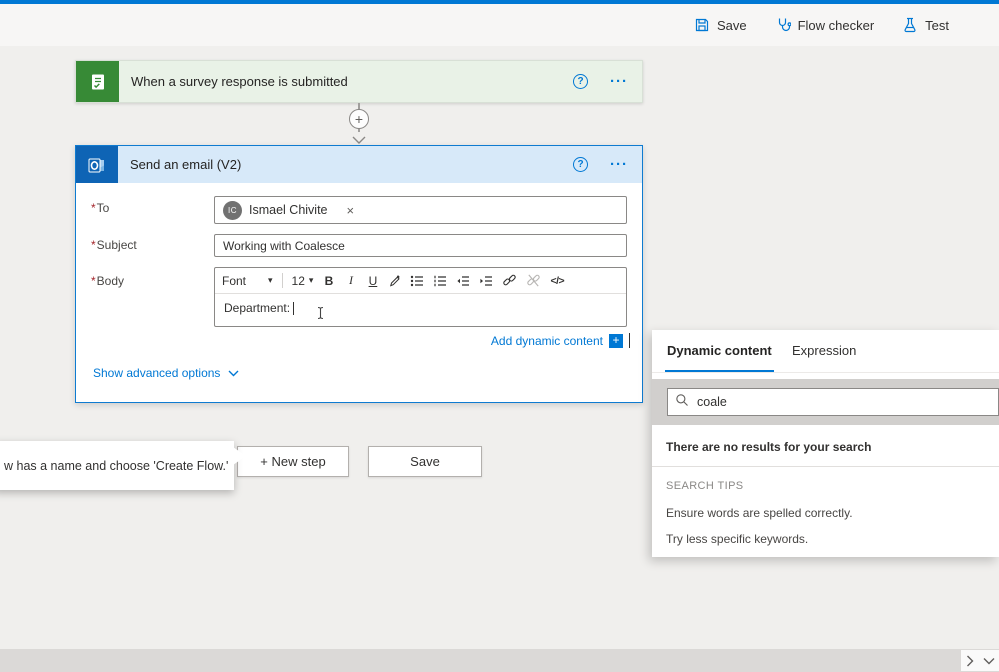  What do you see at coordinates (937, 25) in the screenshot?
I see `test-label: Test` at bounding box center [937, 25].